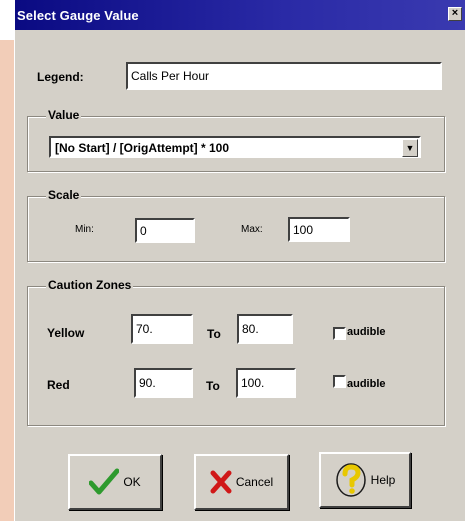  Describe the element at coordinates (64, 115) in the screenshot. I see `value-group-title: Value` at that location.